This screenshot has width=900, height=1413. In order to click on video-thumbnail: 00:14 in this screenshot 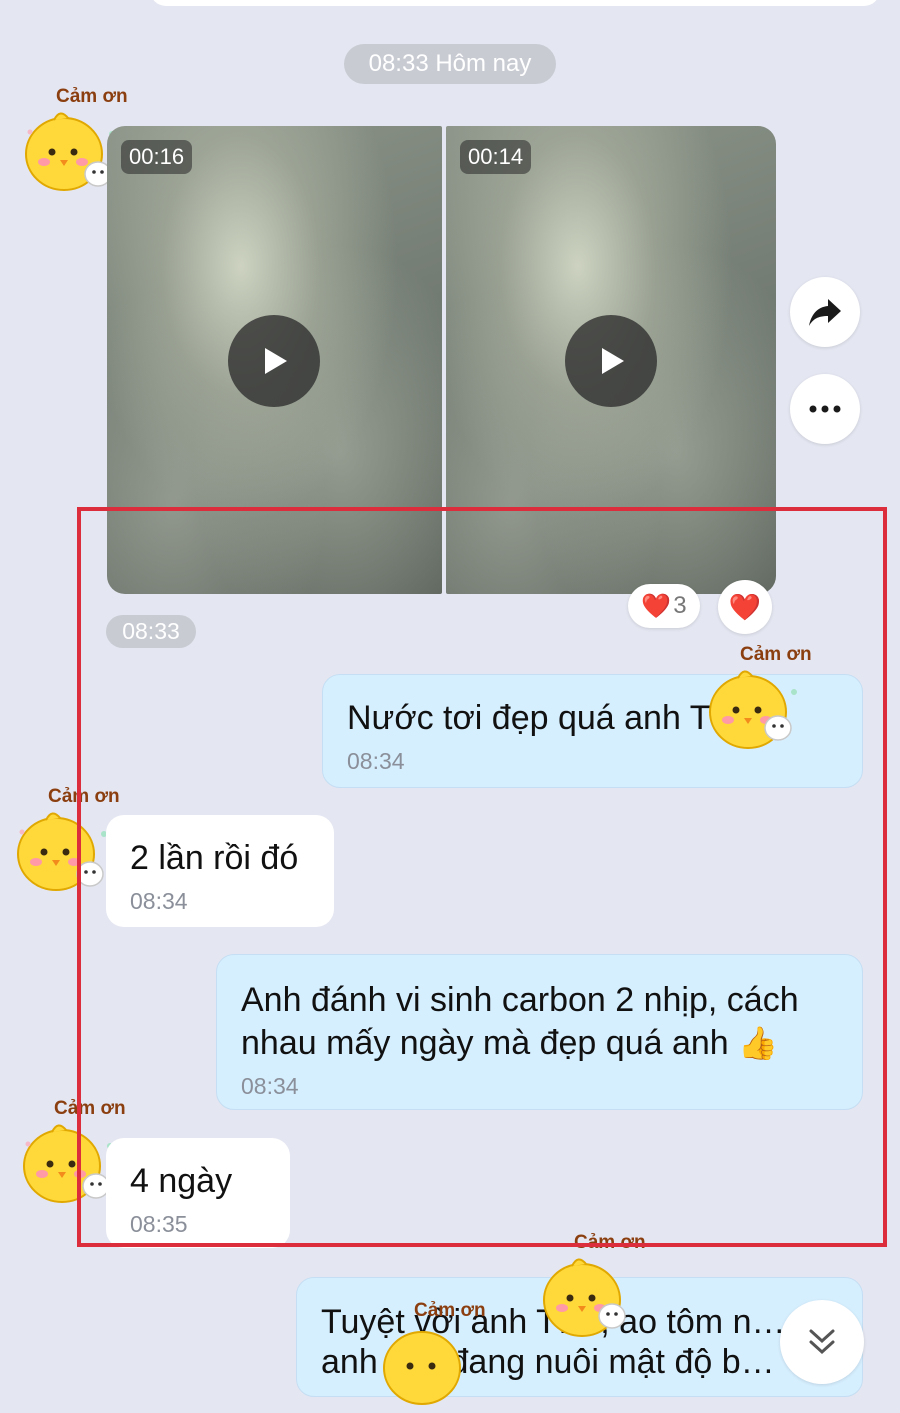, I will do `click(611, 360)`.